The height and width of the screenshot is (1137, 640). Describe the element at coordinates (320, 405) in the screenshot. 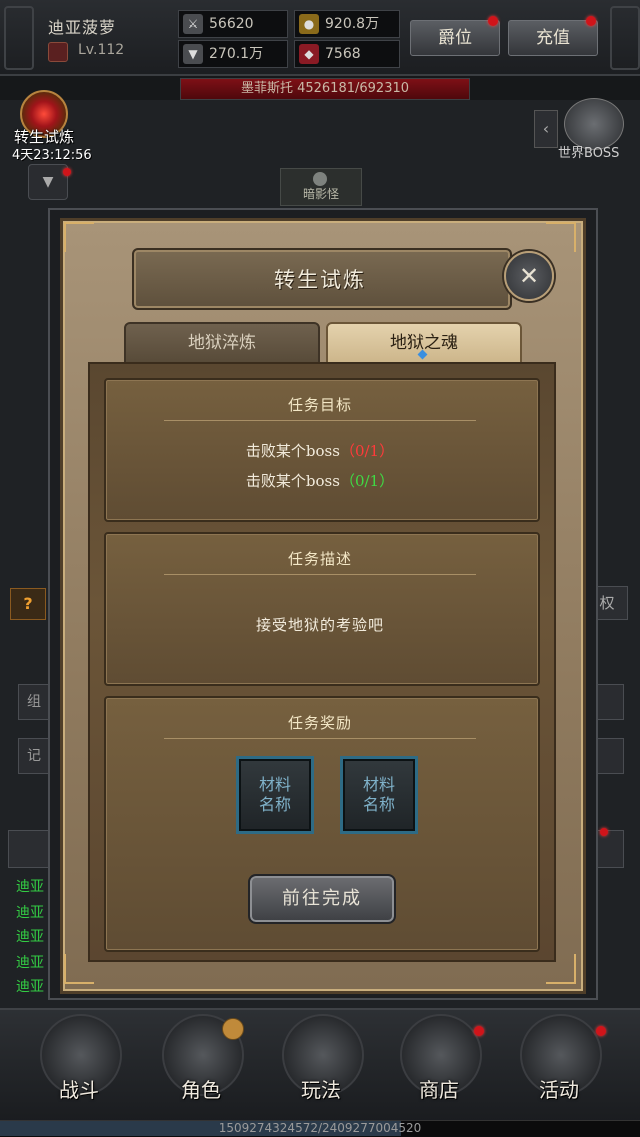

I see `objectives-heading: 任务目标` at that location.